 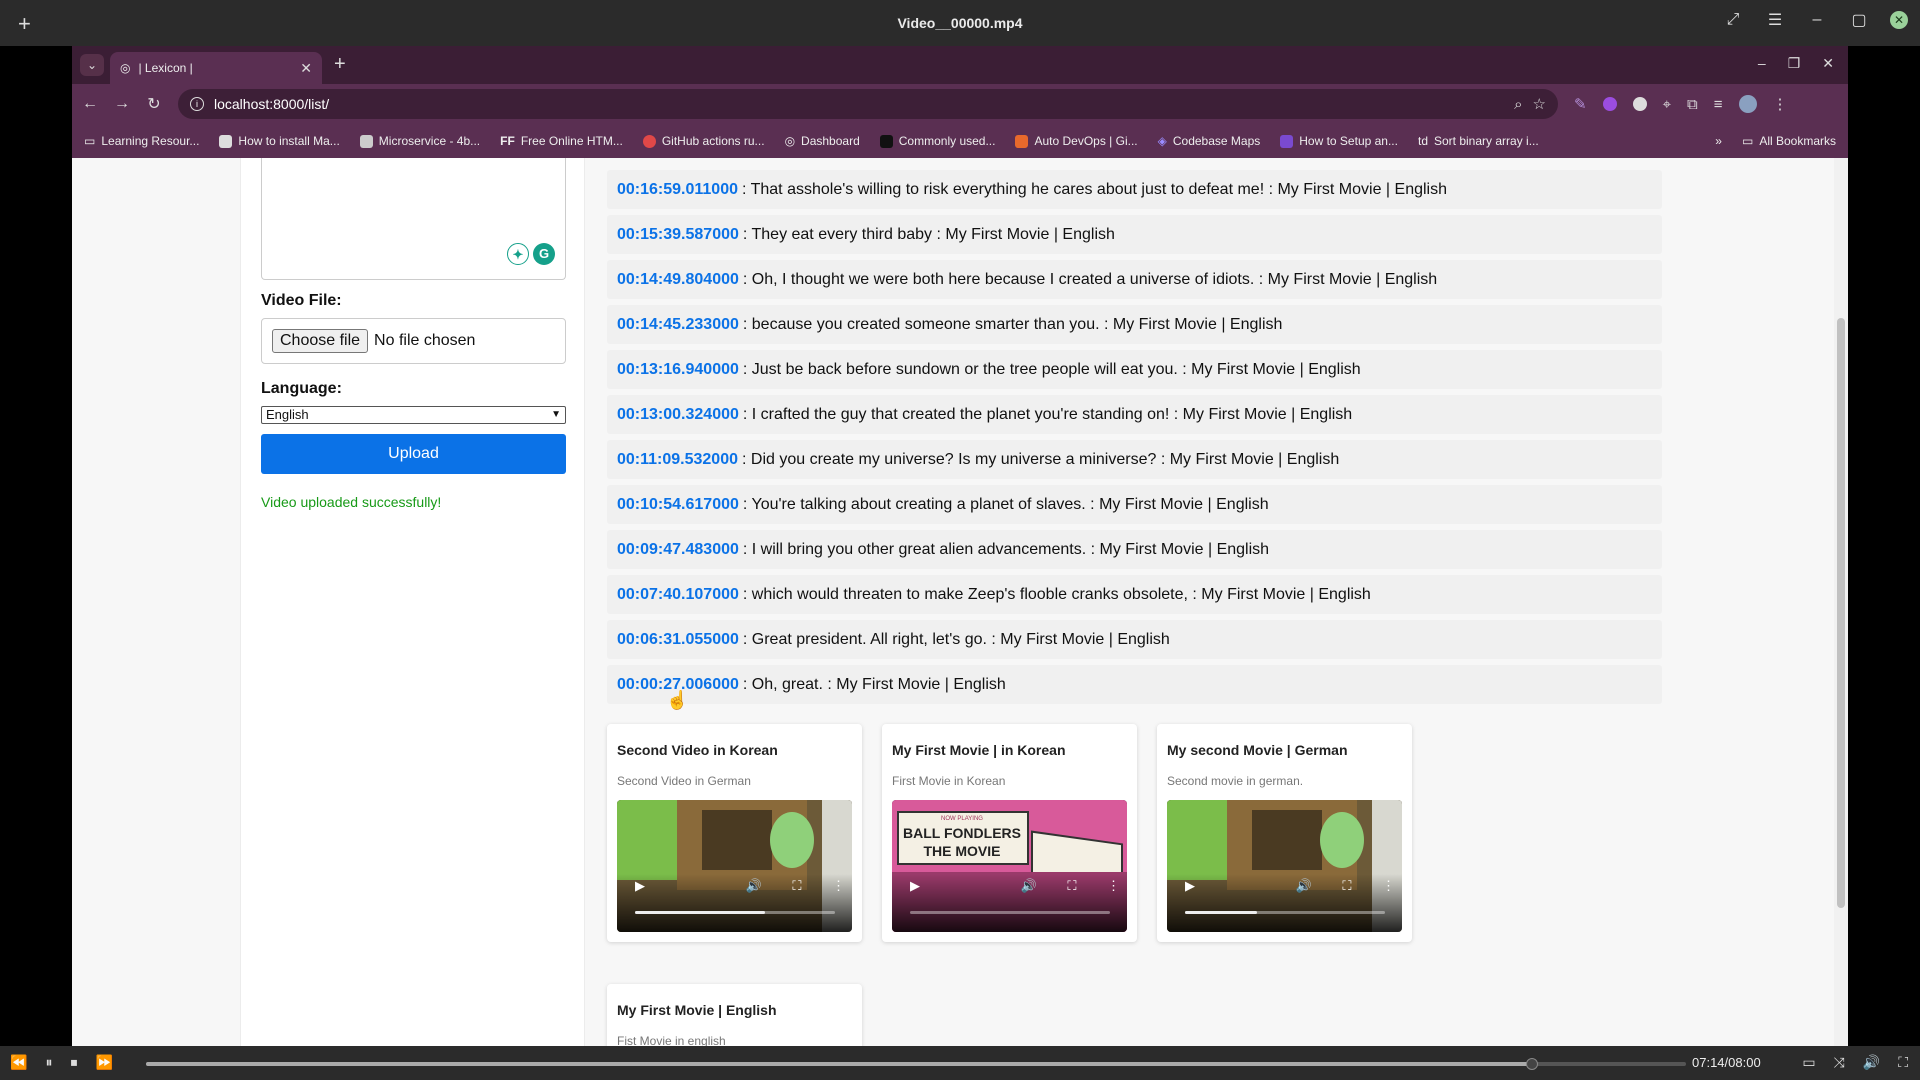 I want to click on tab-search-icon: ⌄, so click(x=92, y=65).